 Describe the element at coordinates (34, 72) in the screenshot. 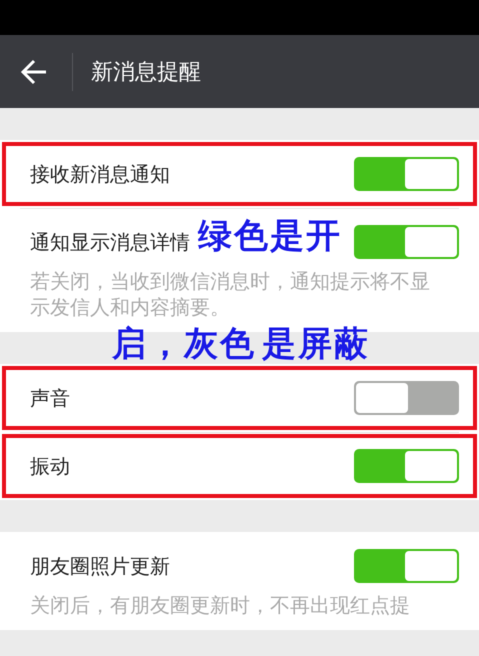

I see `back-icon` at that location.